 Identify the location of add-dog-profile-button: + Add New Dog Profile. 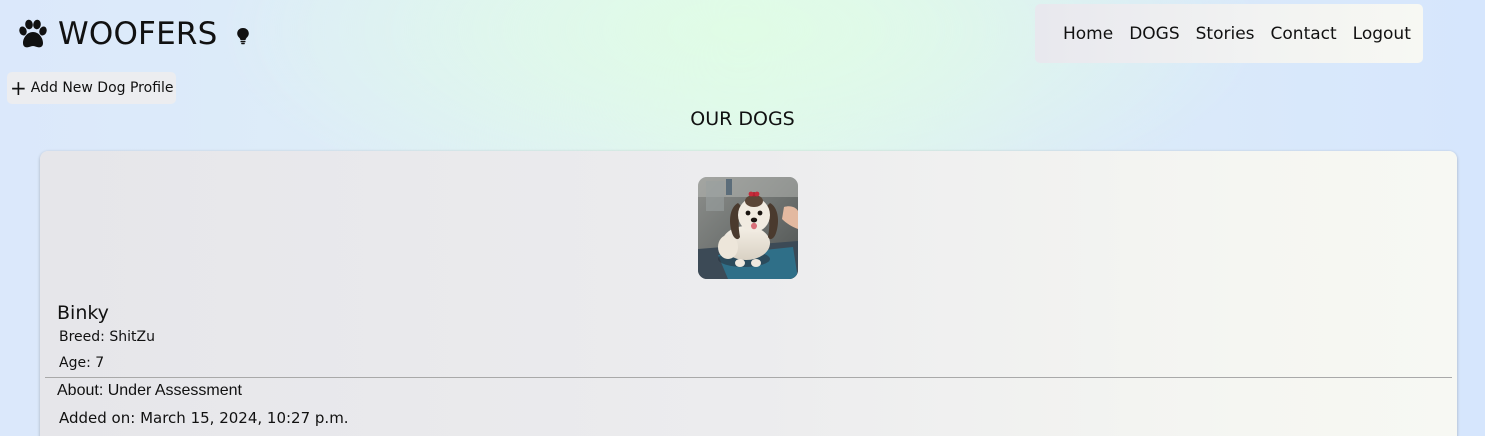
(91, 88).